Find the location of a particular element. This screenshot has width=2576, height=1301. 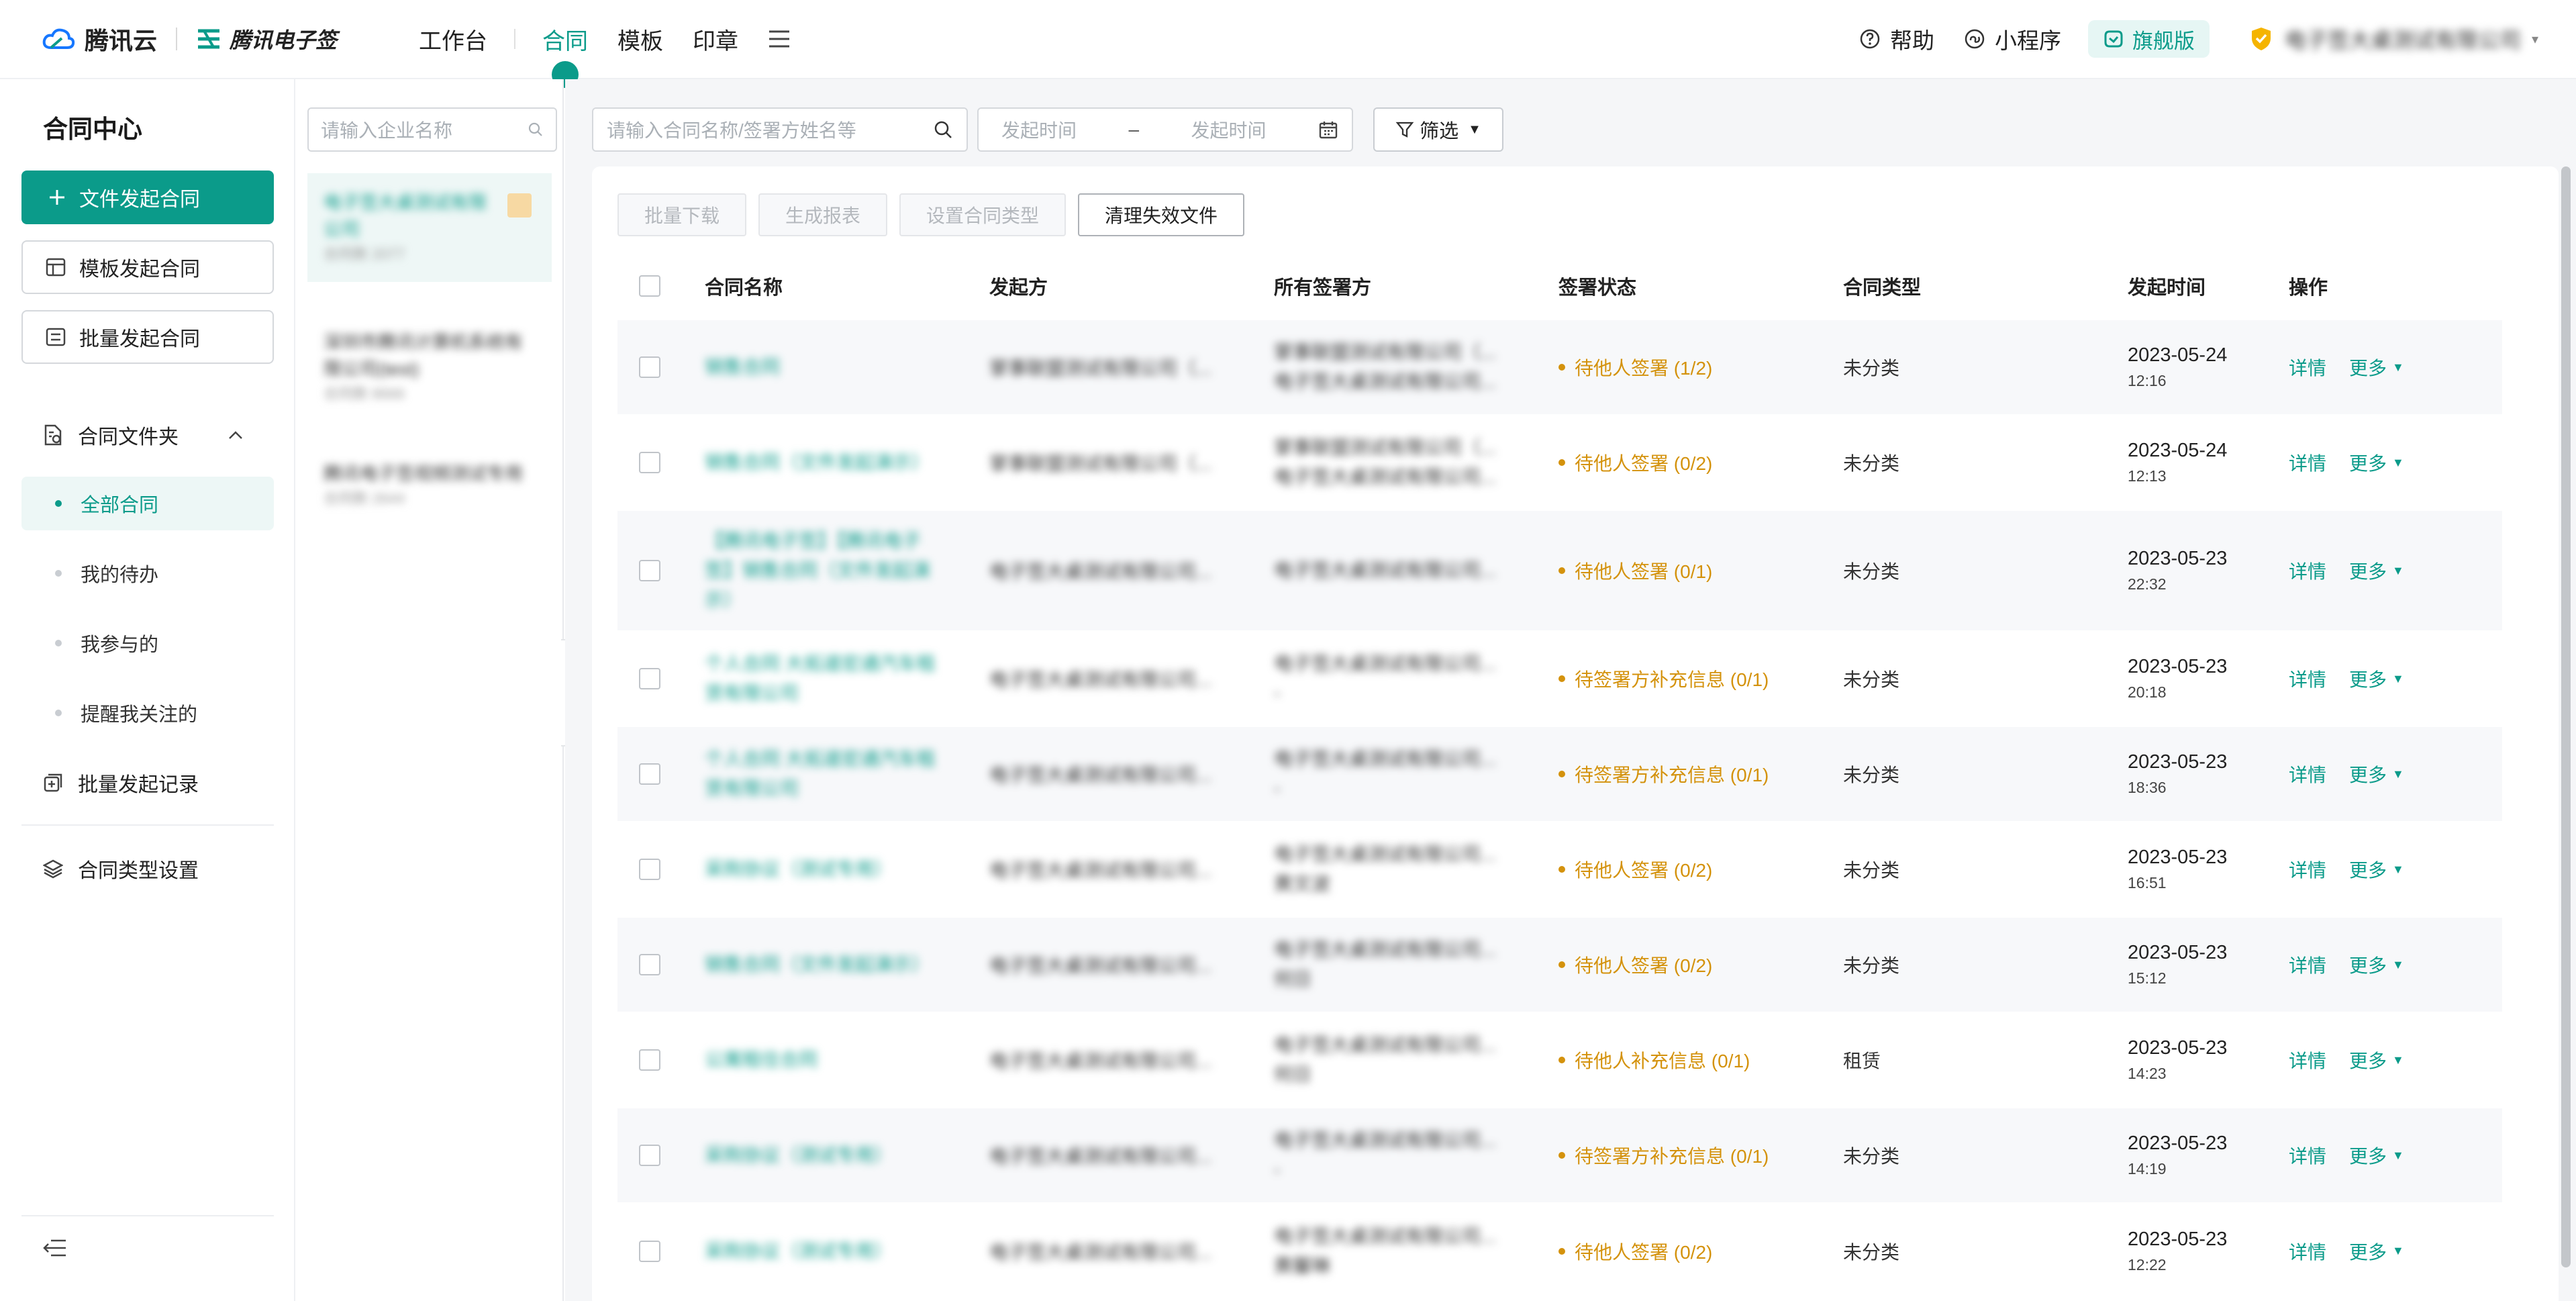

template-icon is located at coordinates (56, 268).